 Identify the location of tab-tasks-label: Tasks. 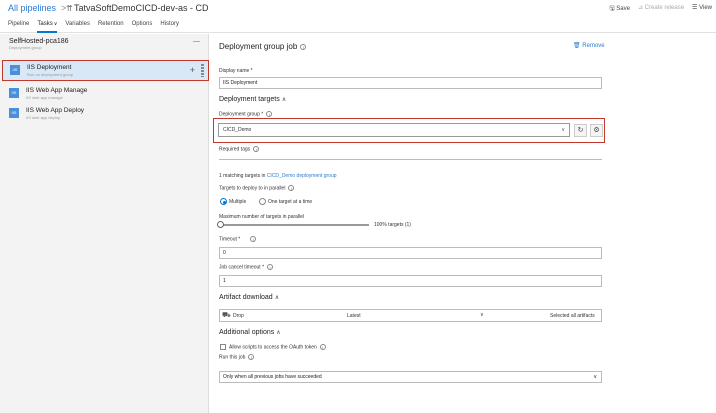
(45, 24).